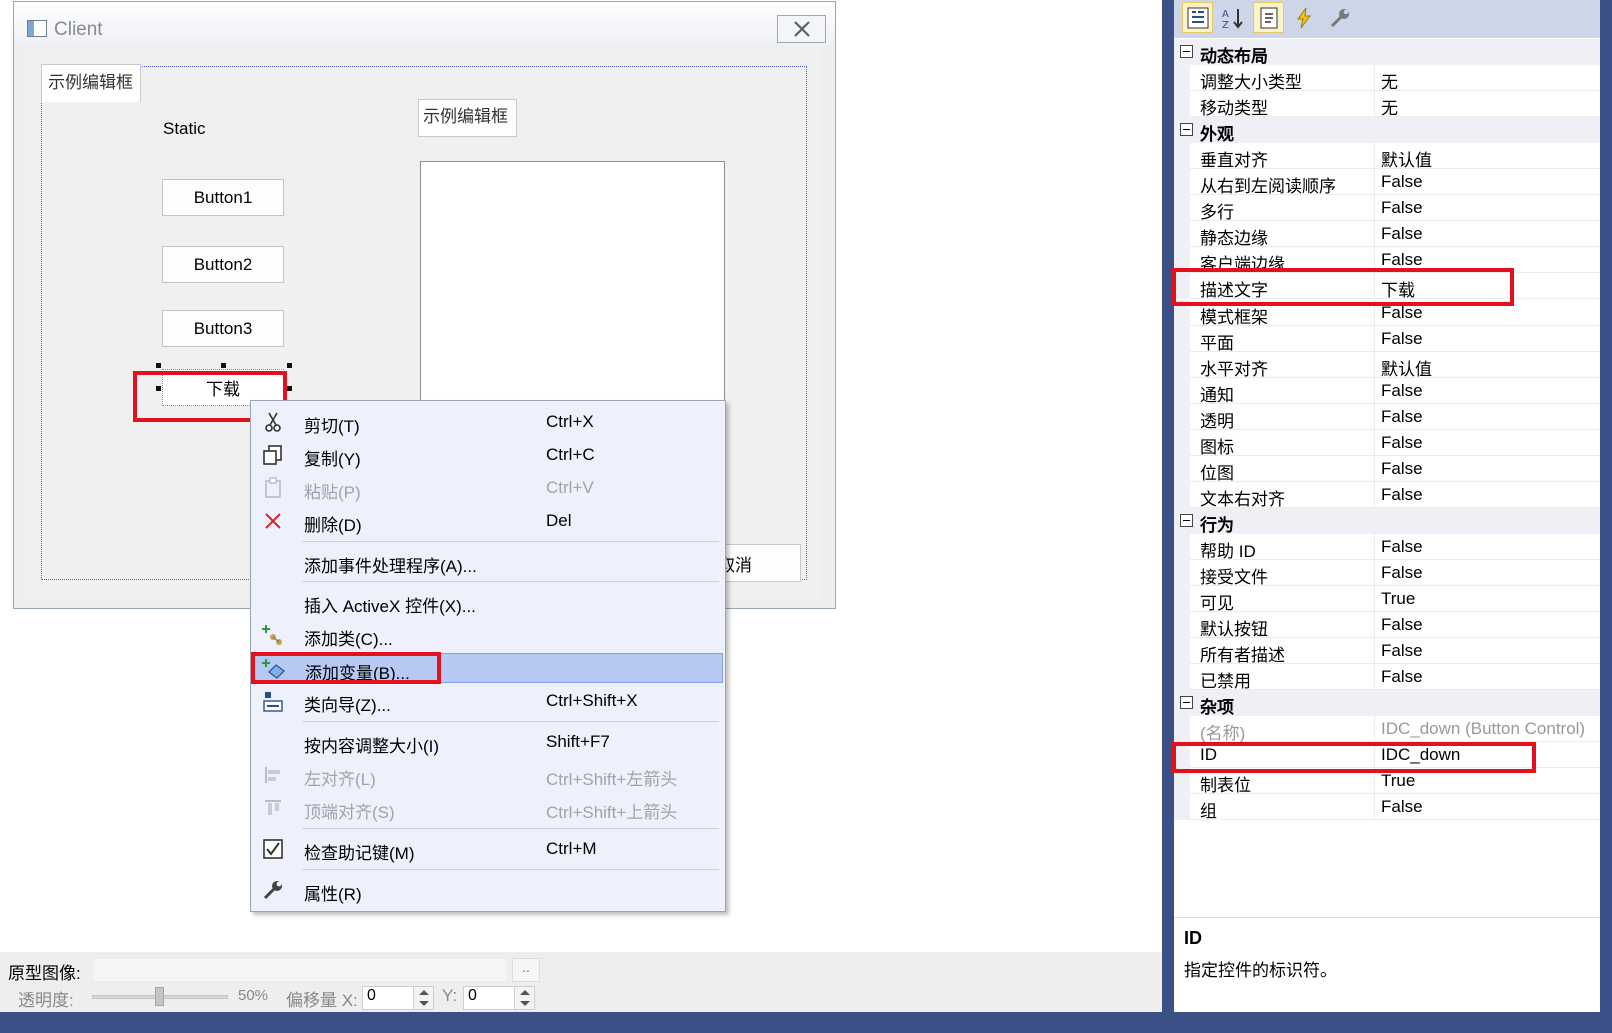  What do you see at coordinates (91, 83) in the screenshot?
I see `groupbox-1: 示例编辑框` at bounding box center [91, 83].